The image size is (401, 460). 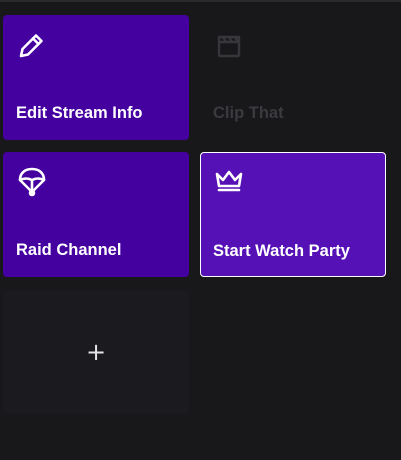 I want to click on top-divider, so click(x=200, y=1).